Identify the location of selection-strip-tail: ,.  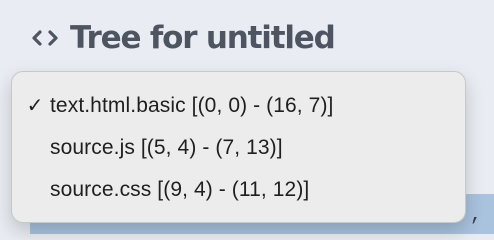
(476, 215).